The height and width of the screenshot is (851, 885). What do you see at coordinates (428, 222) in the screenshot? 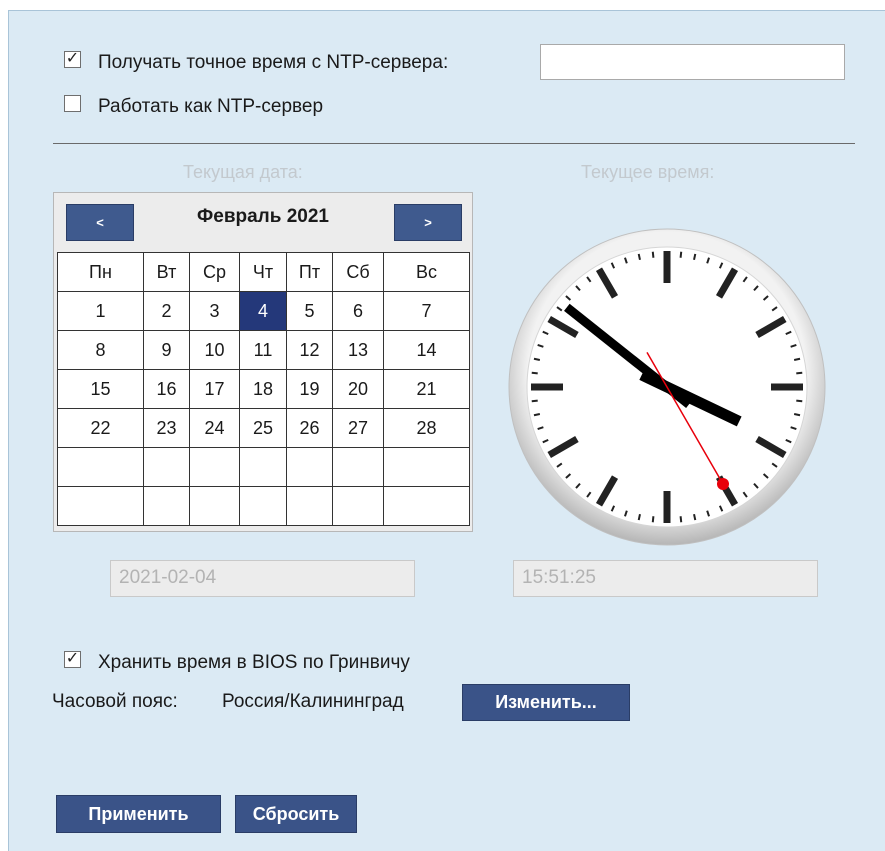
I see `next-month-button: >` at bounding box center [428, 222].